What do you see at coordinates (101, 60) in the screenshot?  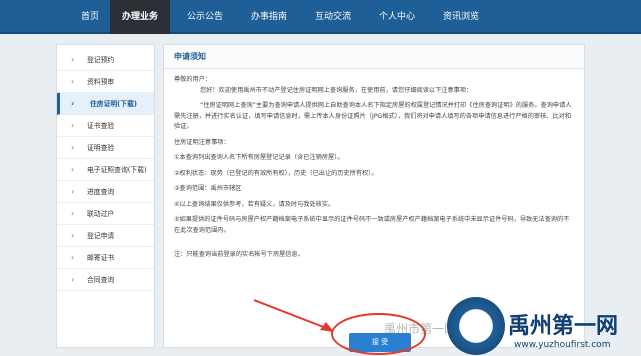 I see `sidebar-item-label: 登记预约` at bounding box center [101, 60].